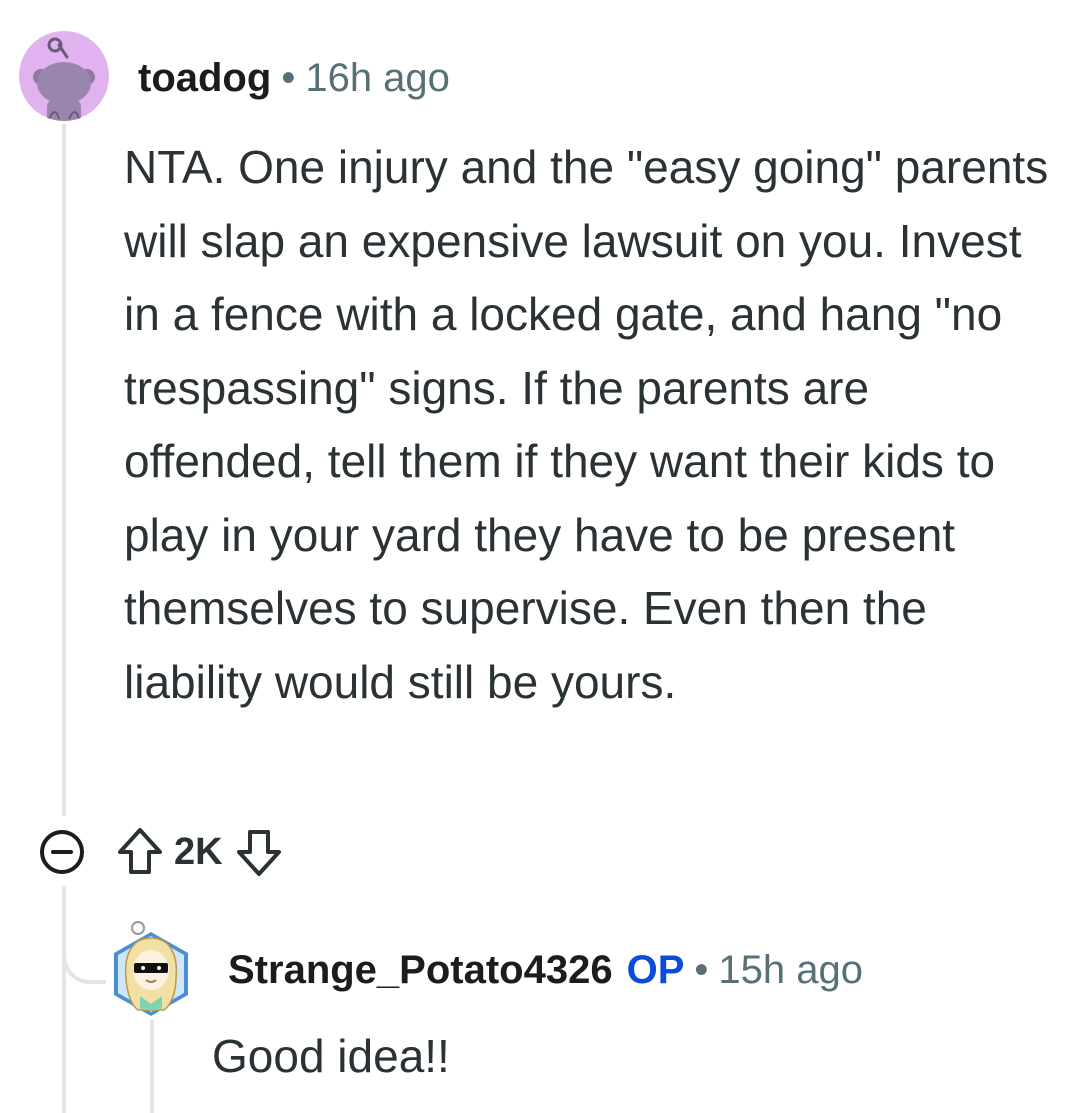  I want to click on reply-username: Strange_Potato4326, so click(420, 970).